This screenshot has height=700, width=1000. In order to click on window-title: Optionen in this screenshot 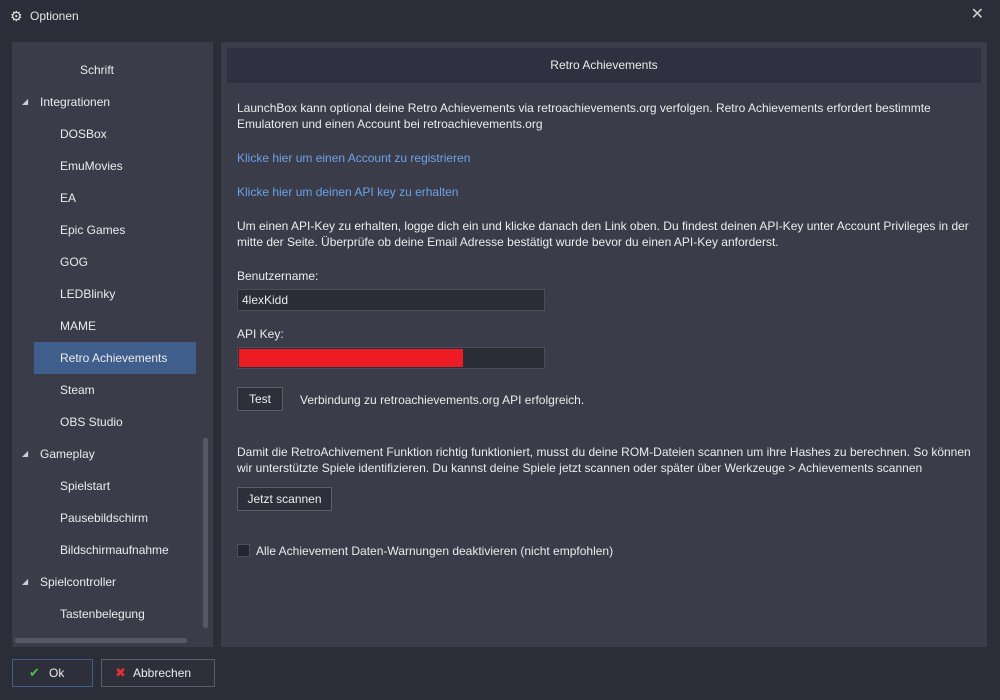, I will do `click(54, 16)`.